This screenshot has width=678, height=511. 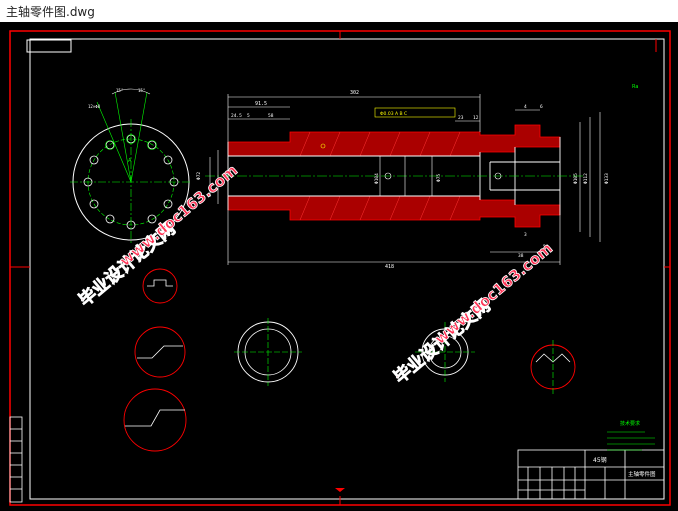 I want to click on title-material: 45钢, so click(x=600, y=460).